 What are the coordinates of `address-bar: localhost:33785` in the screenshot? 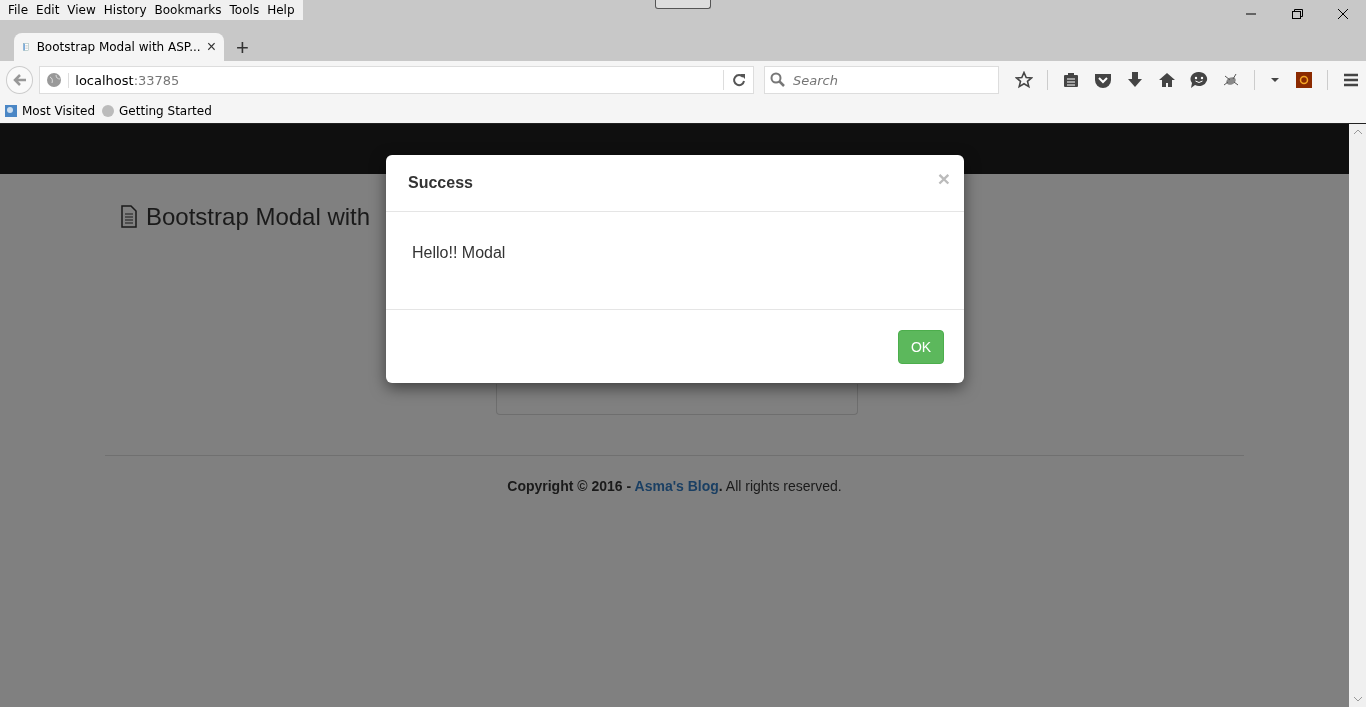 It's located at (396, 80).